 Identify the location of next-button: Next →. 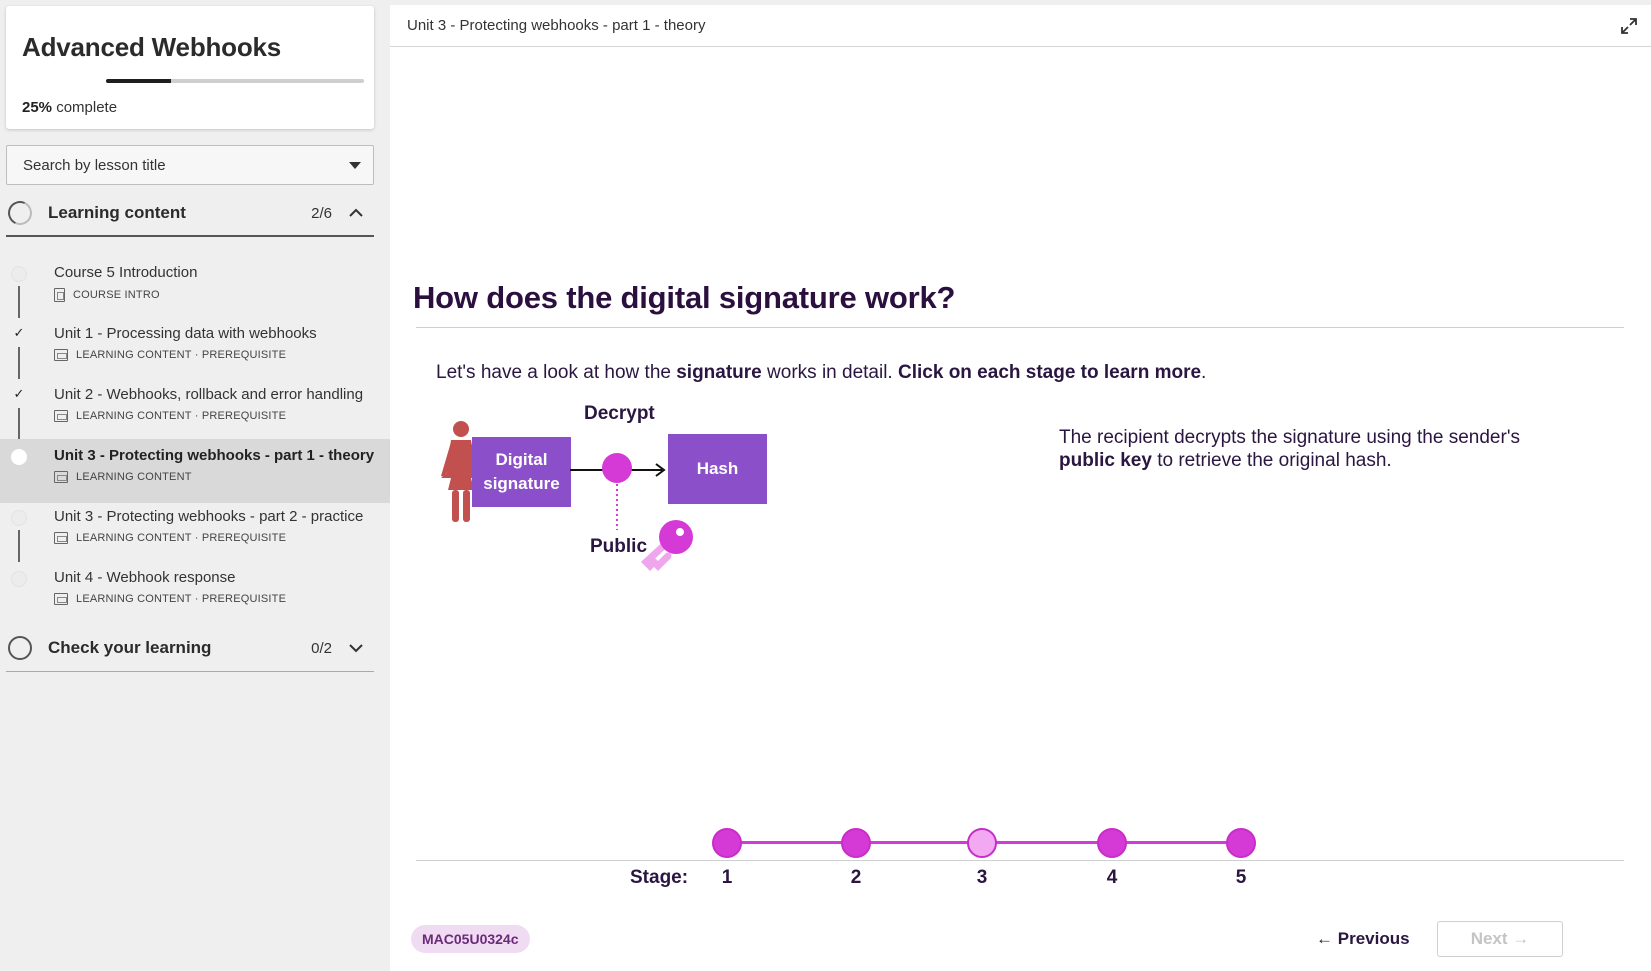
(1500, 939).